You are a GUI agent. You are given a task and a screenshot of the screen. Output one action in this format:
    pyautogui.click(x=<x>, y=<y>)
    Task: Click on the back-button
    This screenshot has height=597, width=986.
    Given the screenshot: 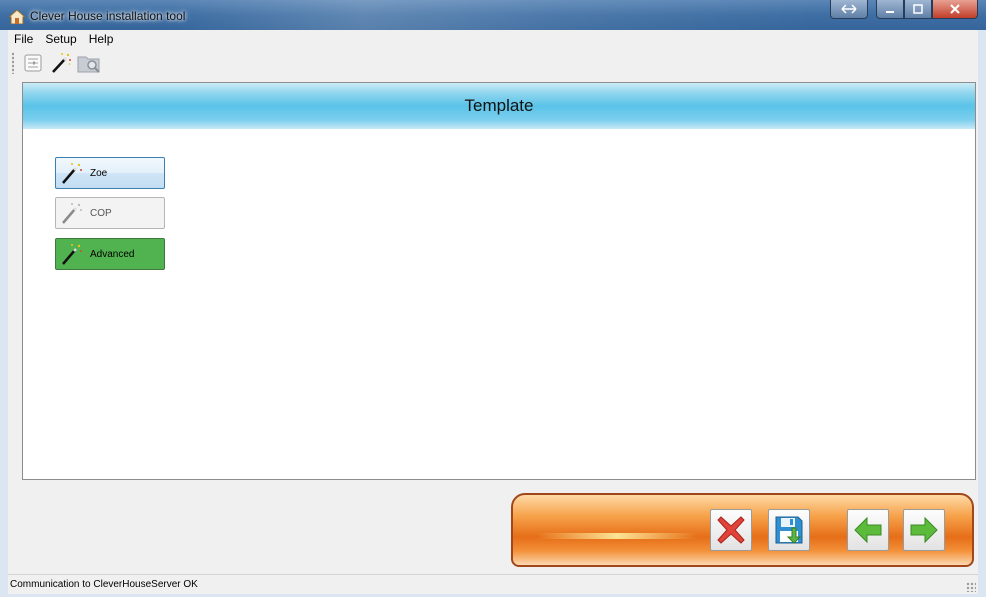 What is the action you would take?
    pyautogui.click(x=868, y=530)
    